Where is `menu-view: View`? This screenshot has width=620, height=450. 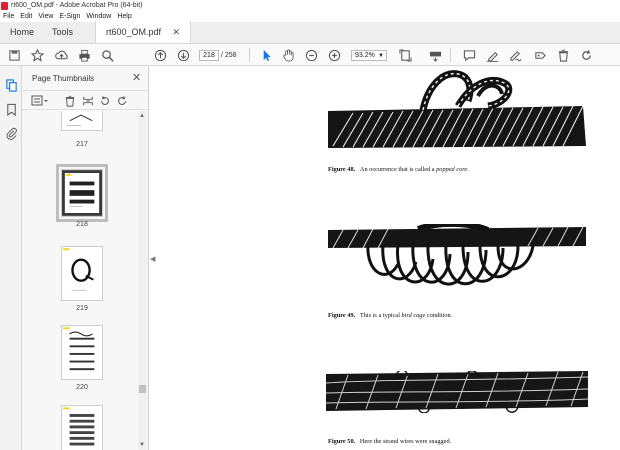 menu-view: View is located at coordinates (45, 16).